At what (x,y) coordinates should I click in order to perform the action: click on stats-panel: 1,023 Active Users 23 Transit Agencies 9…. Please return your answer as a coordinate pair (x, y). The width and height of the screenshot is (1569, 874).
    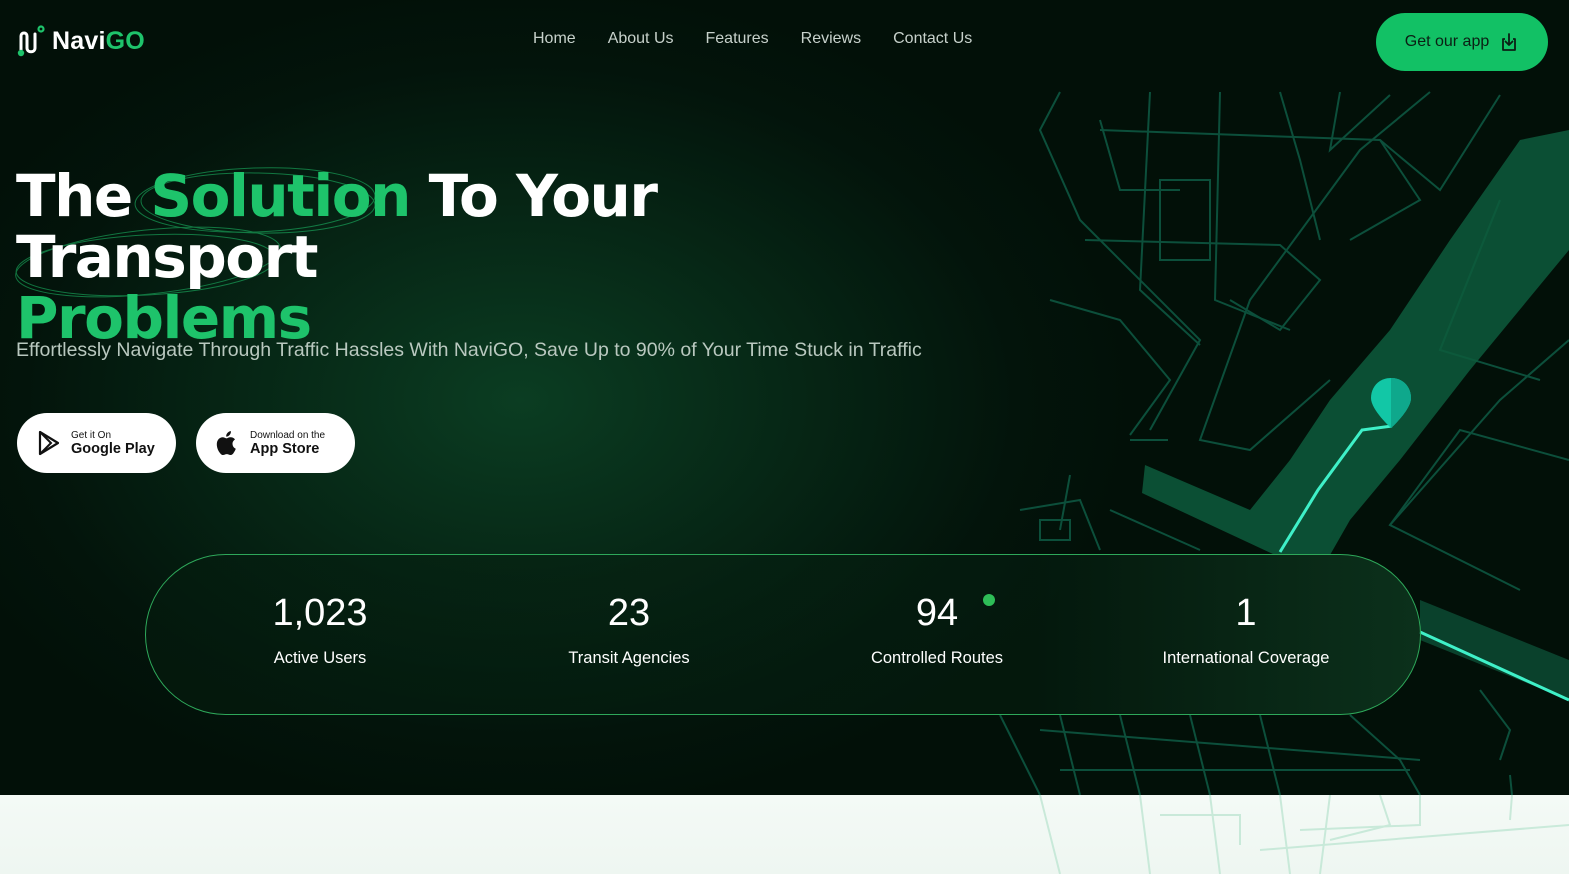
    Looking at the image, I should click on (783, 634).